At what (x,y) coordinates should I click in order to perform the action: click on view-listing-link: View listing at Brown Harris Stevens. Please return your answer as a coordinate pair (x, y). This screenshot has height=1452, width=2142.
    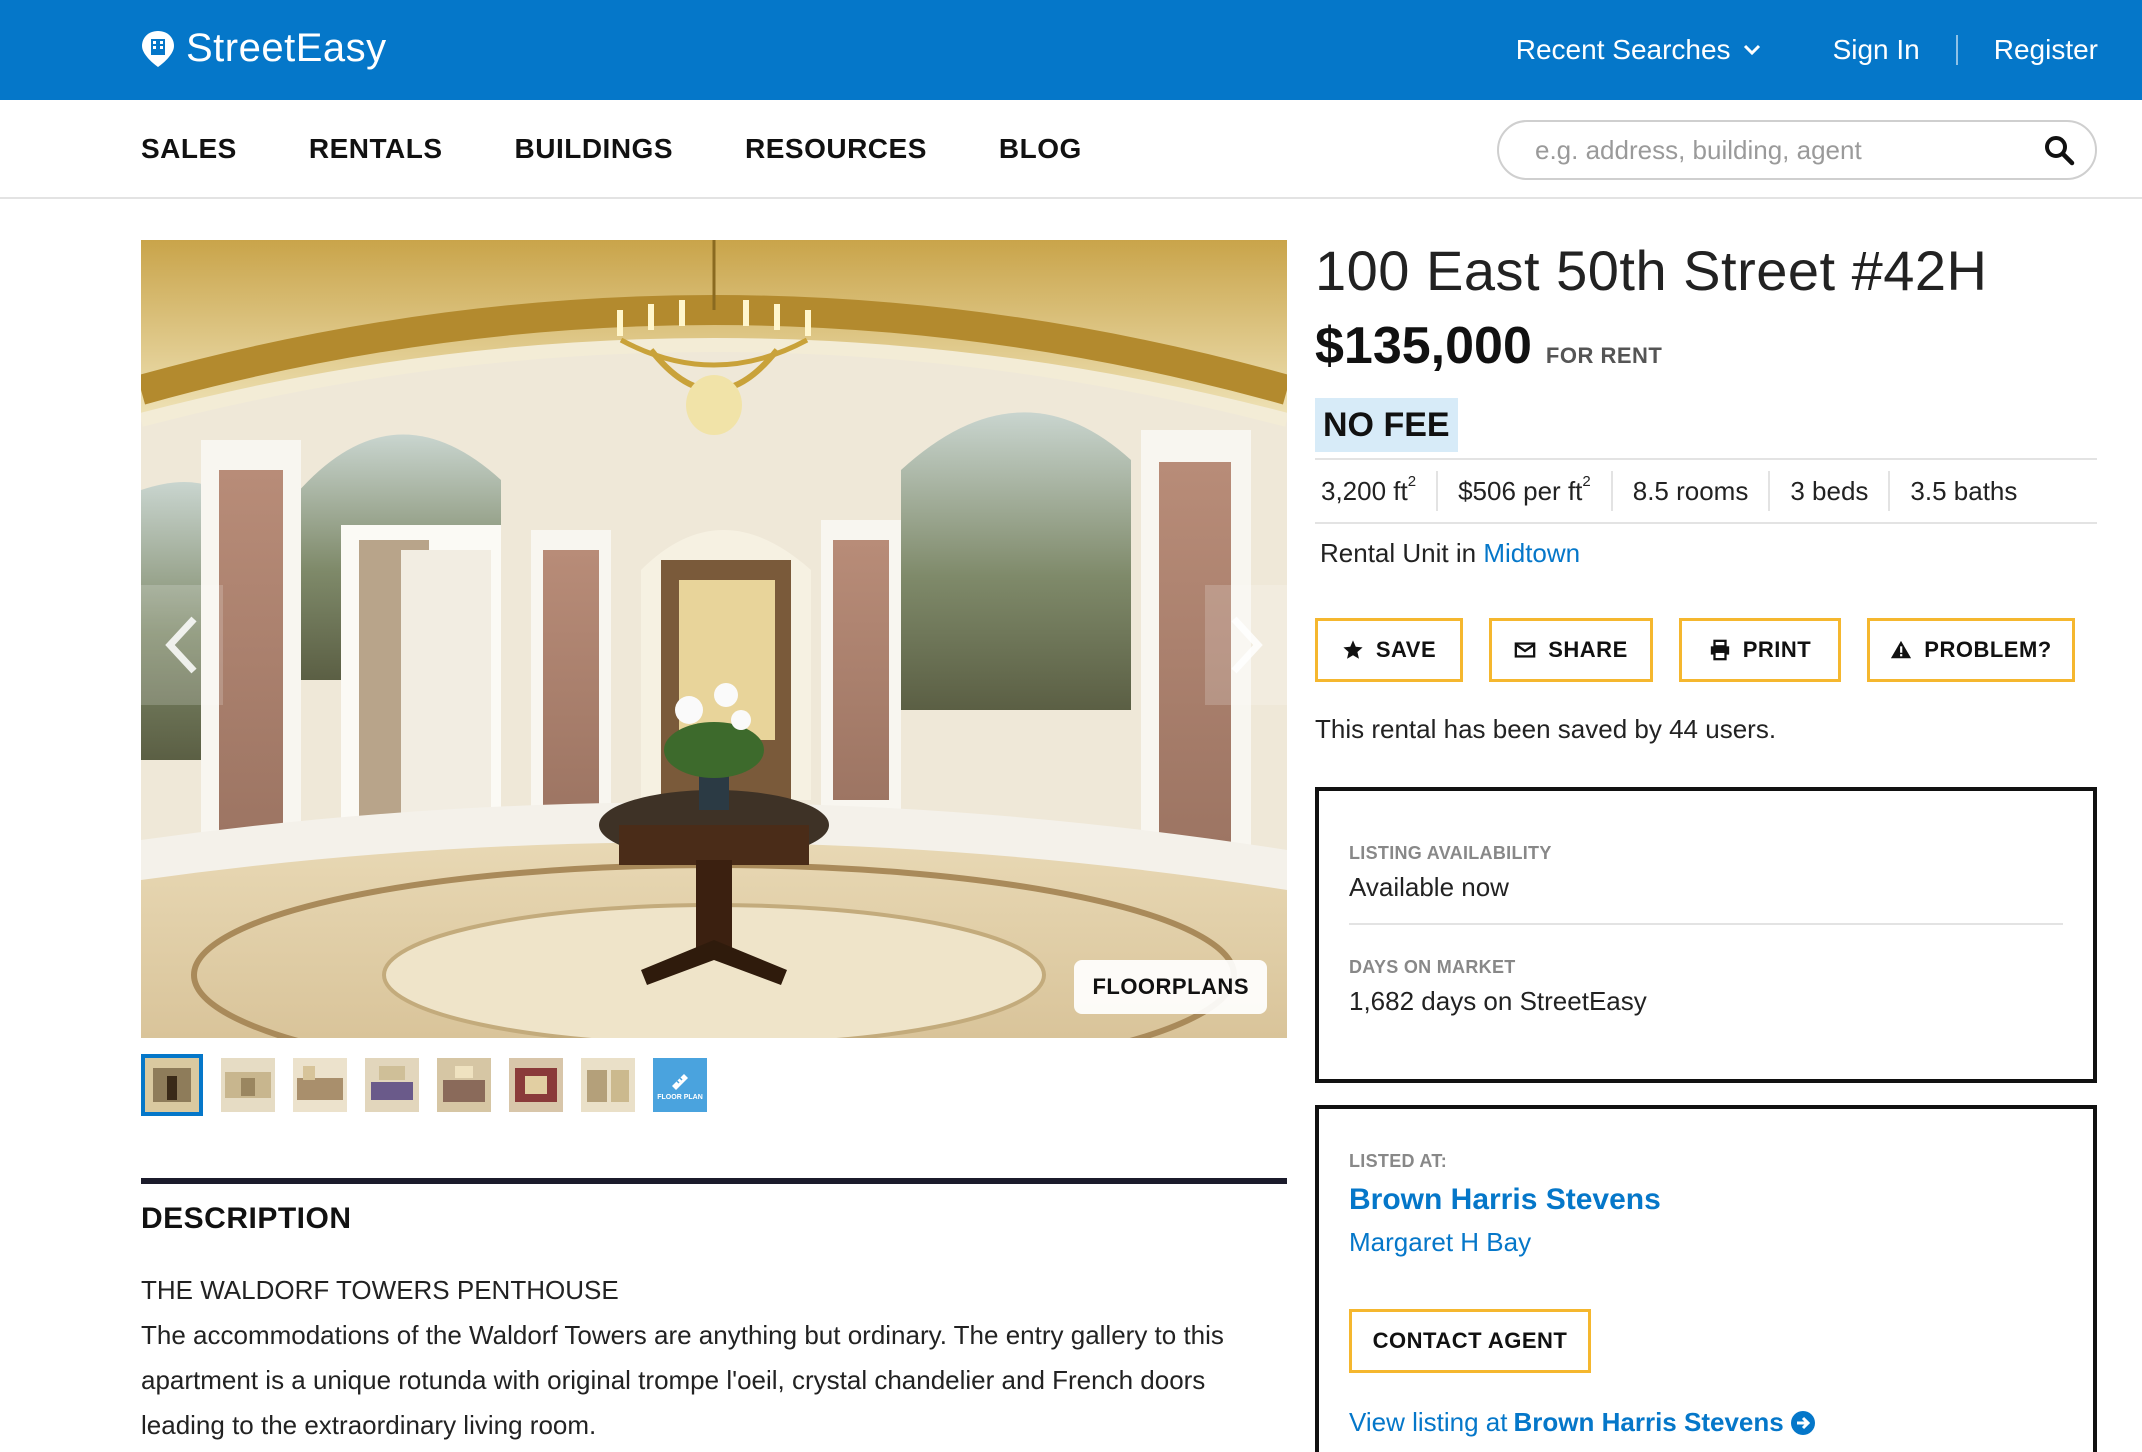
    Looking at the image, I should click on (1582, 1422).